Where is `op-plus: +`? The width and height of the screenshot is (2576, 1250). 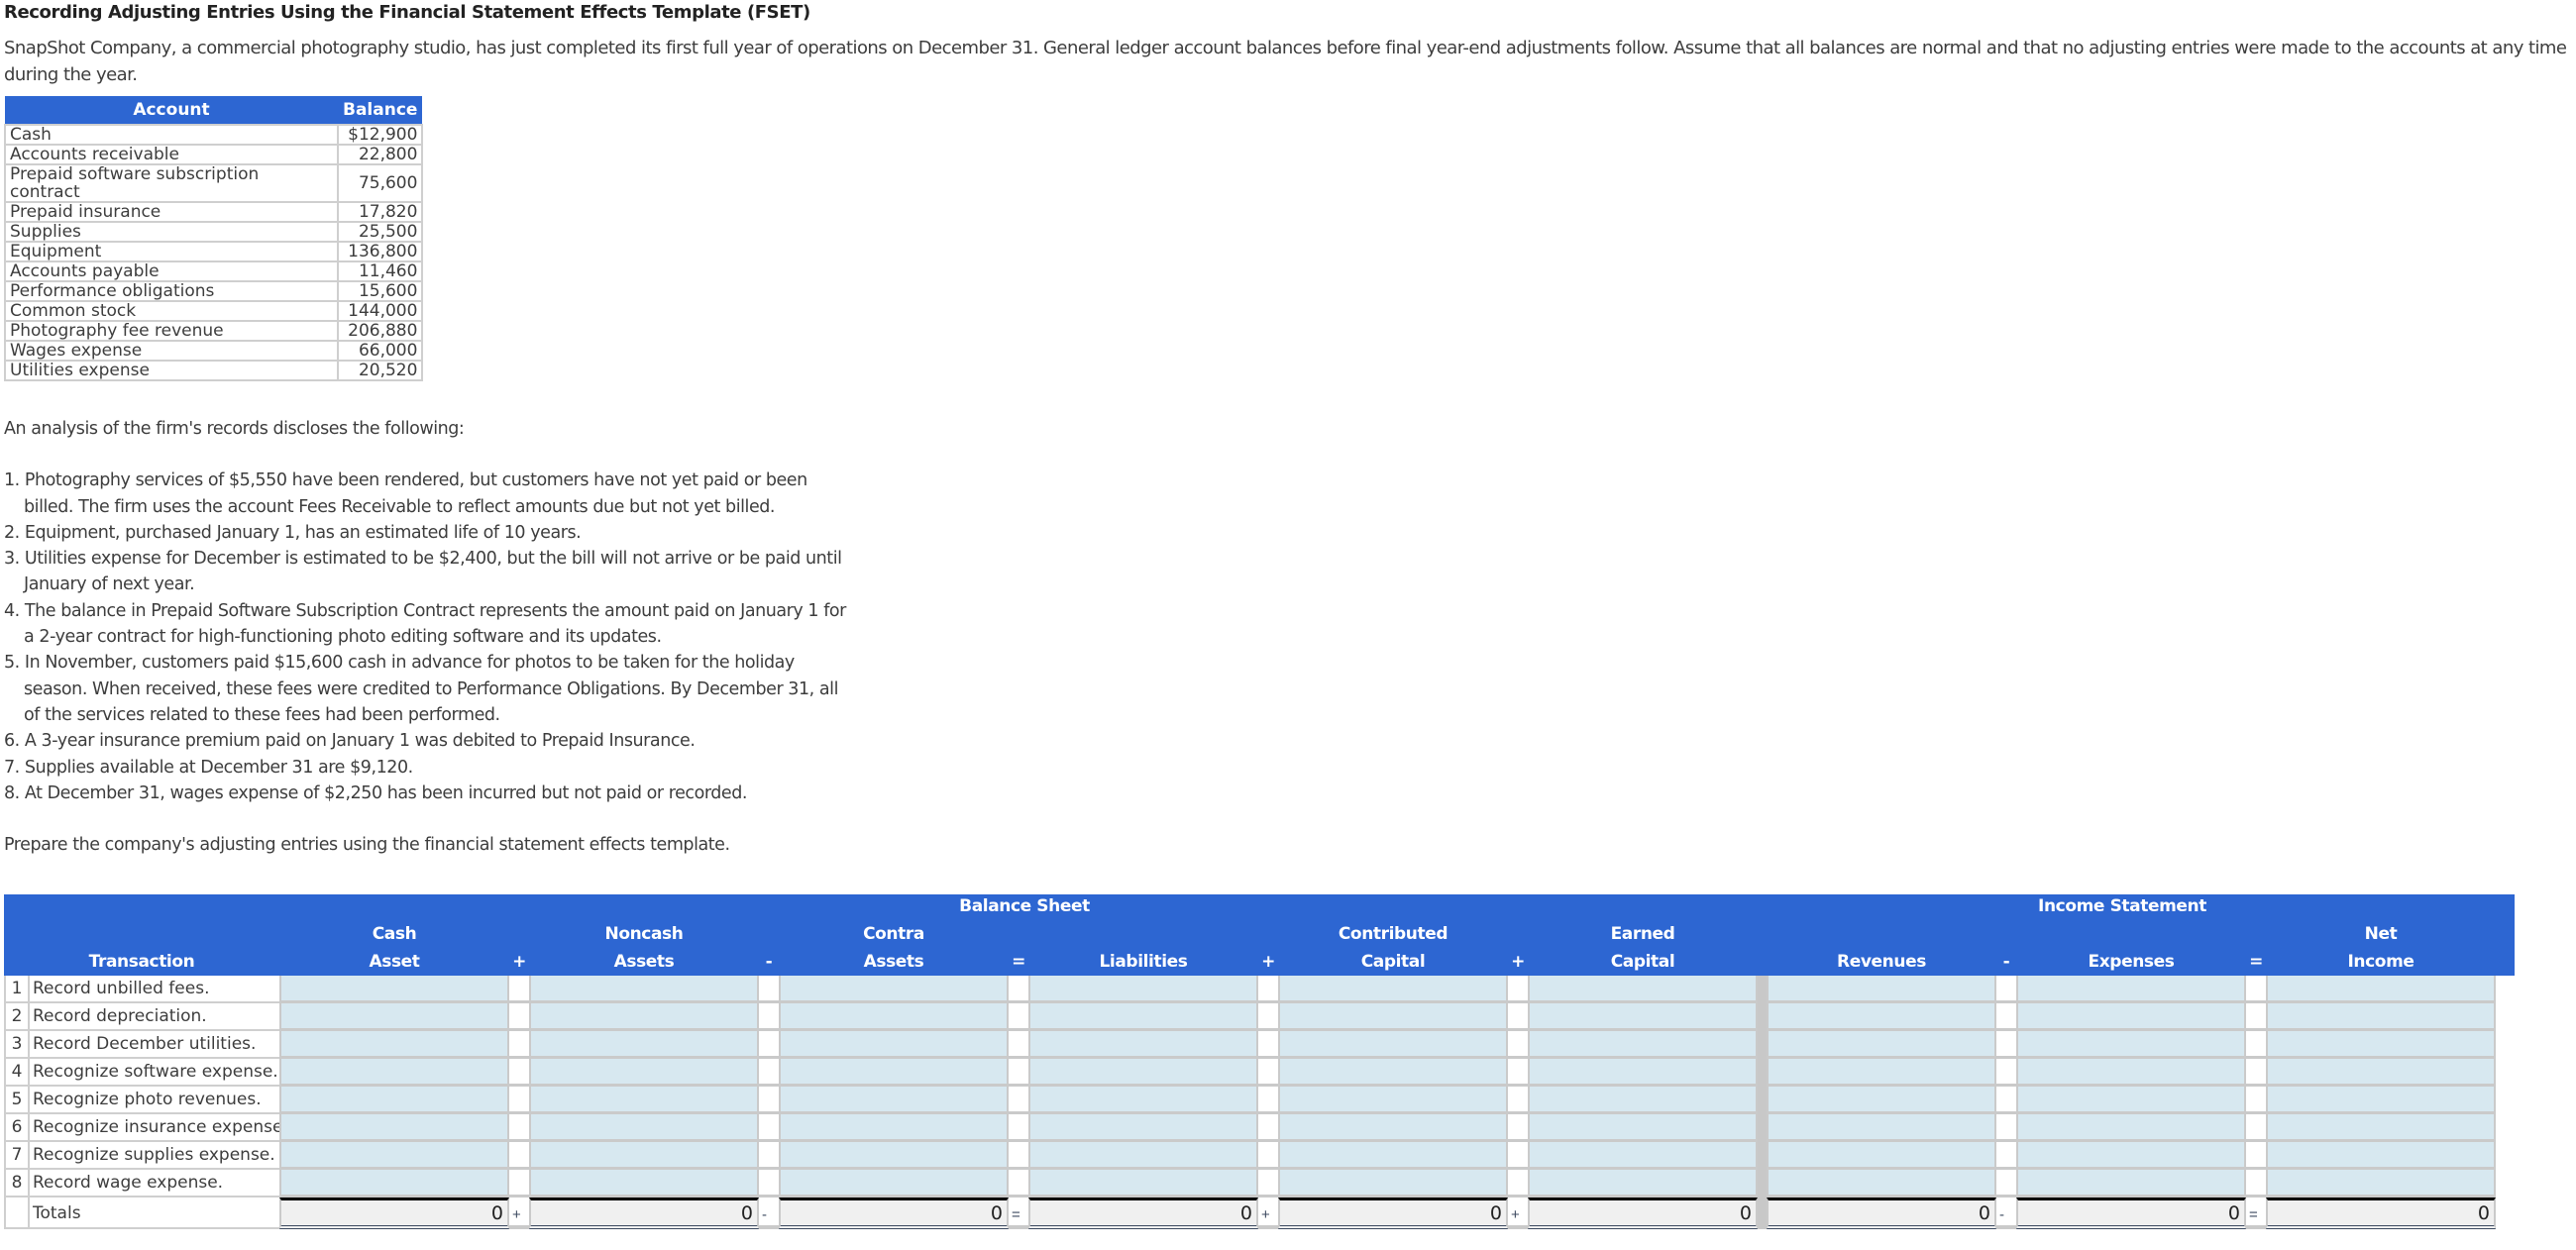
op-plus: + is located at coordinates (1268, 962).